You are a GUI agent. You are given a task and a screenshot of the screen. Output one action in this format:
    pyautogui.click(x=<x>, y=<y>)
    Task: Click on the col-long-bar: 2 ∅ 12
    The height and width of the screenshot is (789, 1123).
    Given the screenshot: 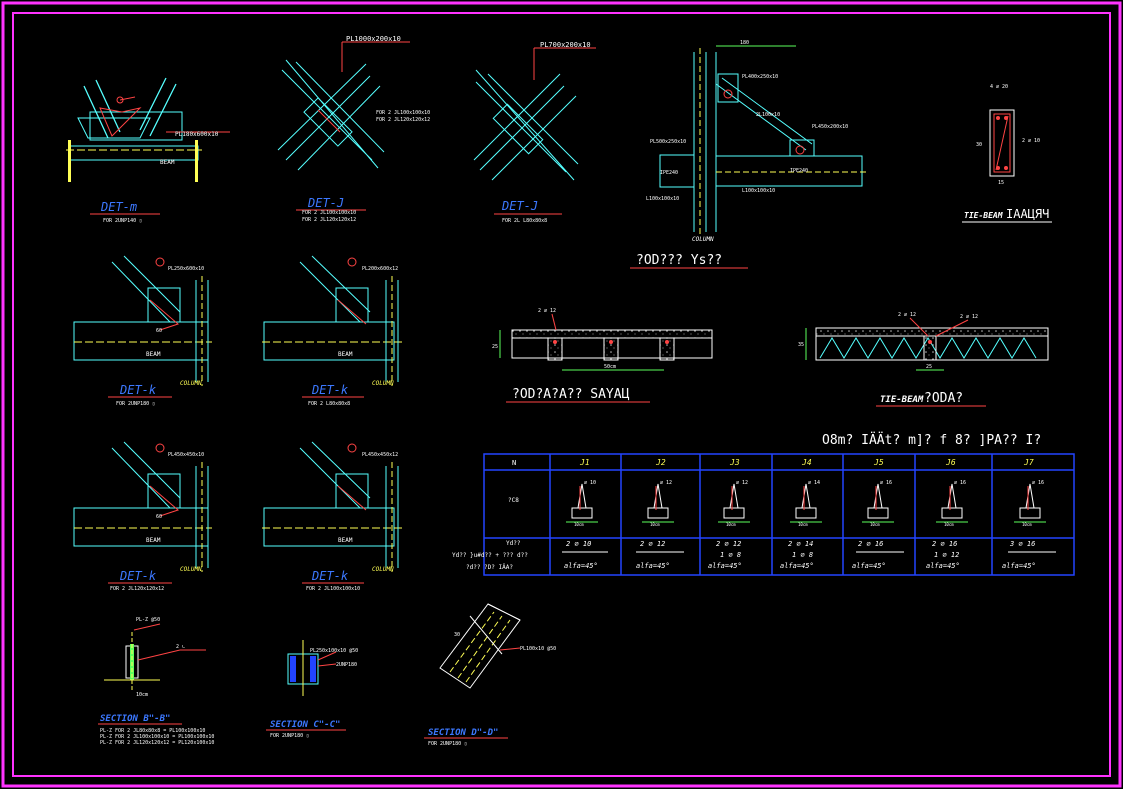 What is the action you would take?
    pyautogui.click(x=652, y=544)
    